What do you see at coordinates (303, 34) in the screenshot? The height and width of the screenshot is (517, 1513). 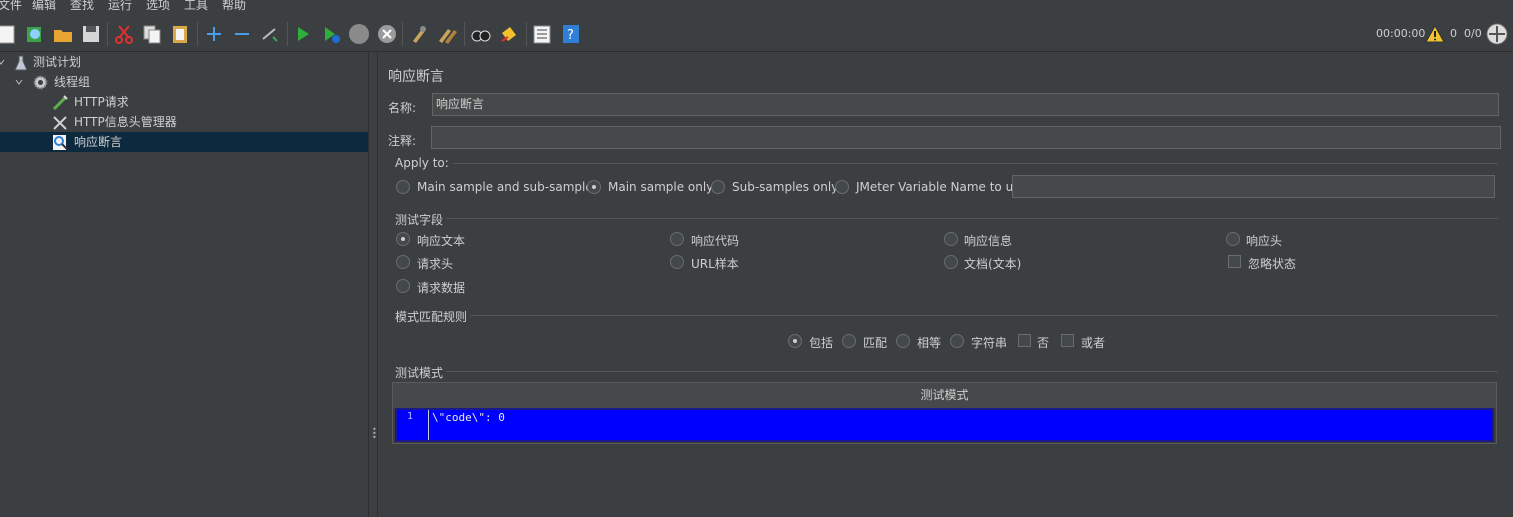 I see `start-icon` at bounding box center [303, 34].